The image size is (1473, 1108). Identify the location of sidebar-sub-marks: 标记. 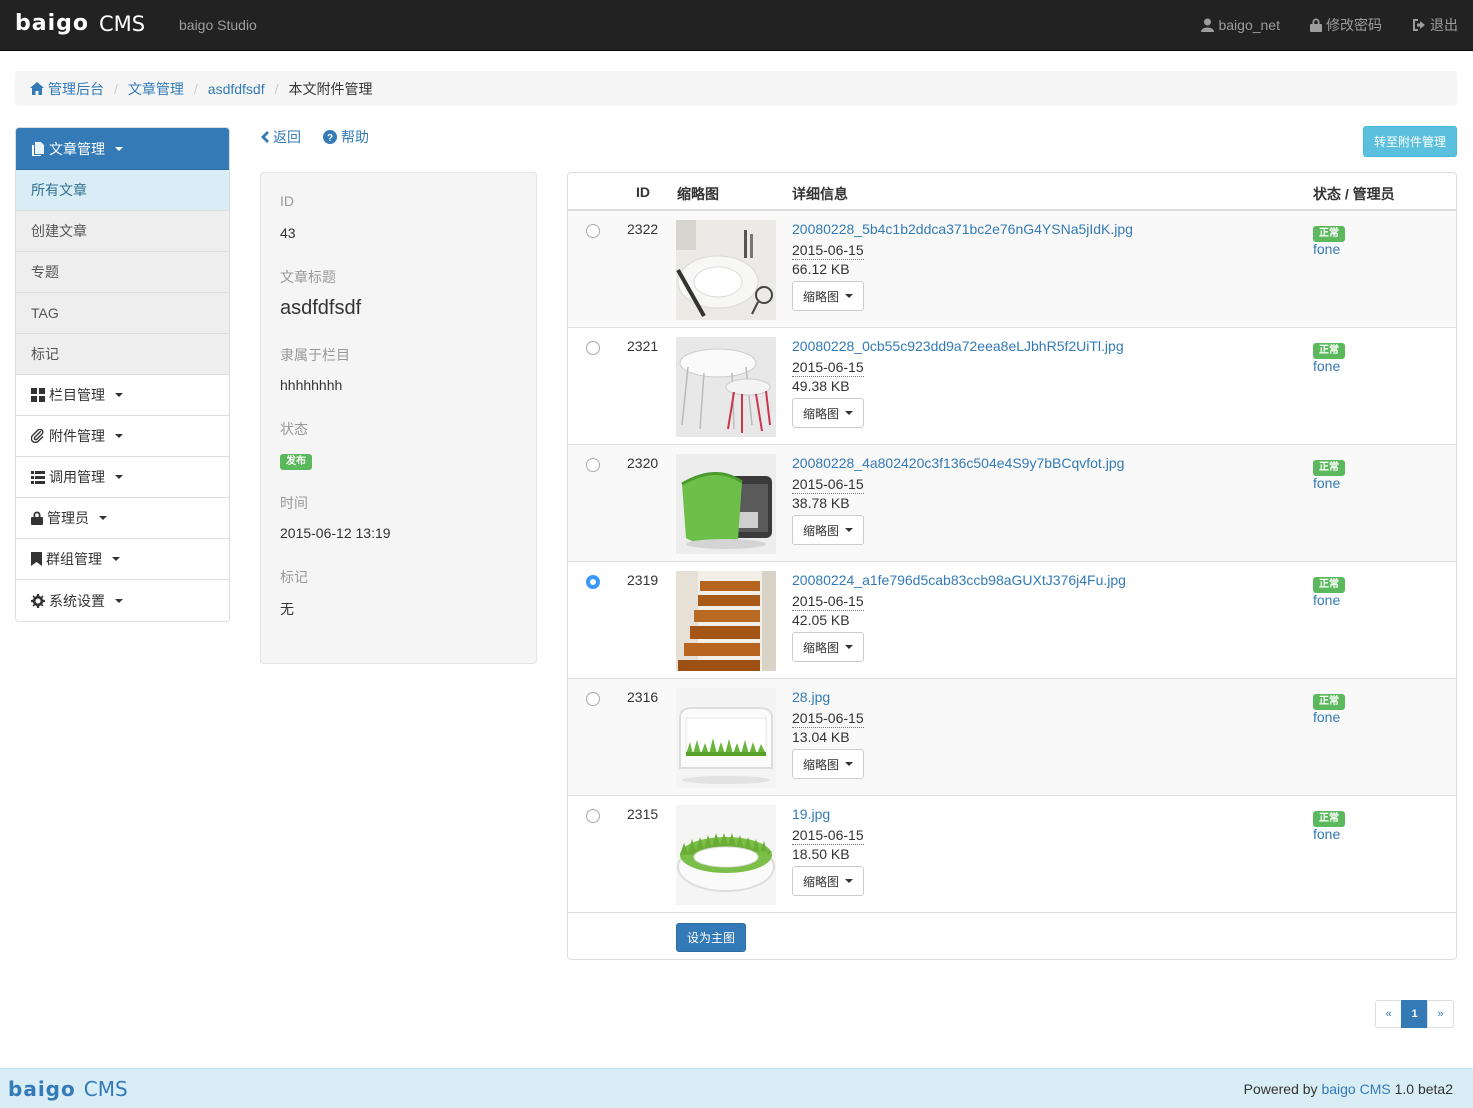
(122, 354).